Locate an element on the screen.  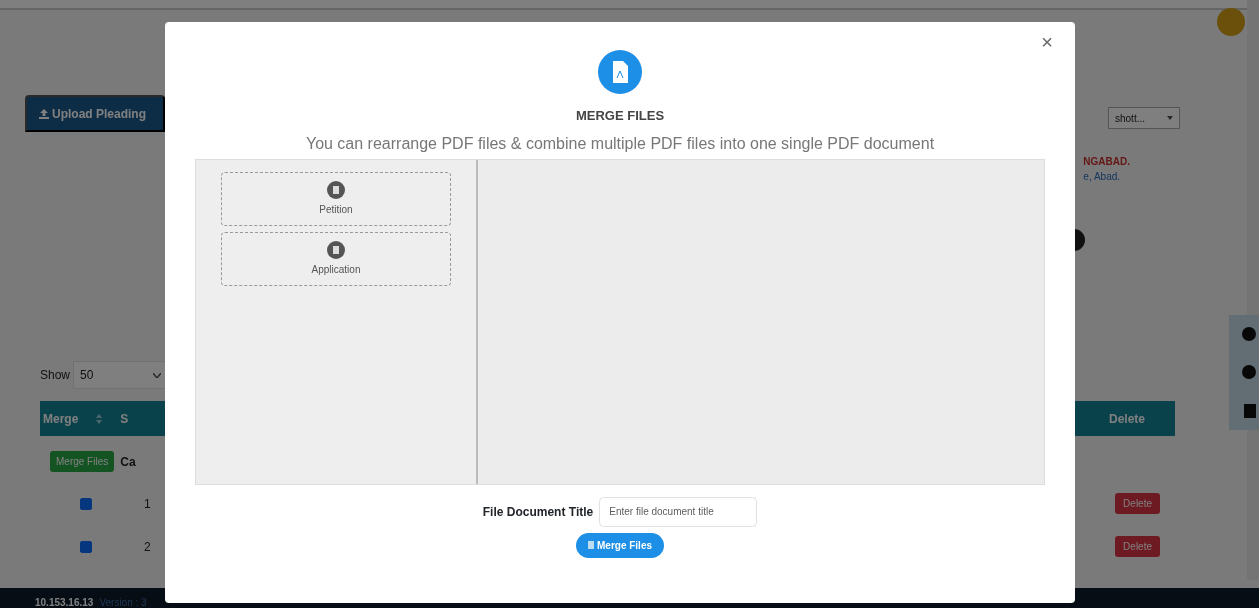
modal-subtitle: You can rearrange PDF files & combine multiple PDF files into one single PDF document is located at coordinates (620, 143).